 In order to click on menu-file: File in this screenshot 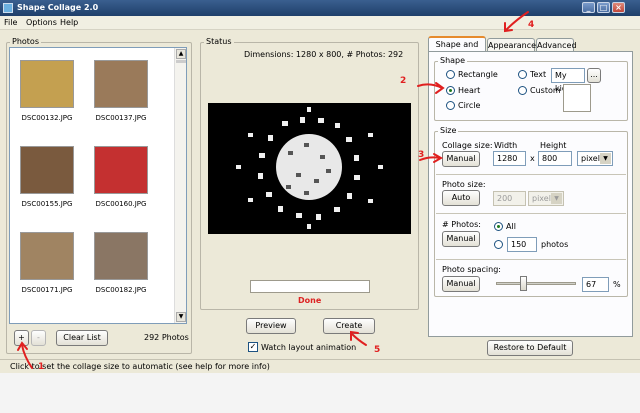, I will do `click(10, 22)`.